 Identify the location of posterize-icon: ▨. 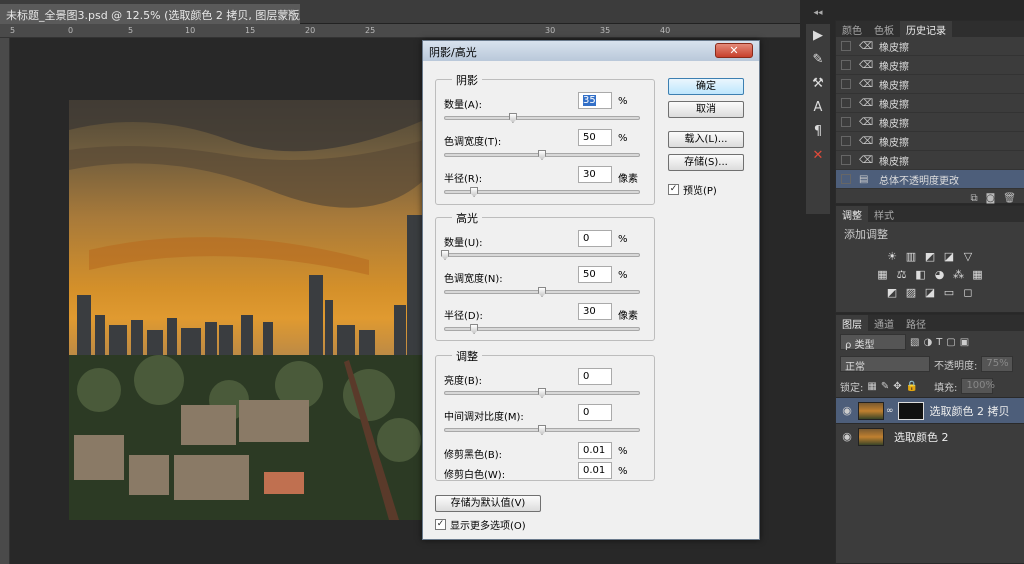
(911, 293).